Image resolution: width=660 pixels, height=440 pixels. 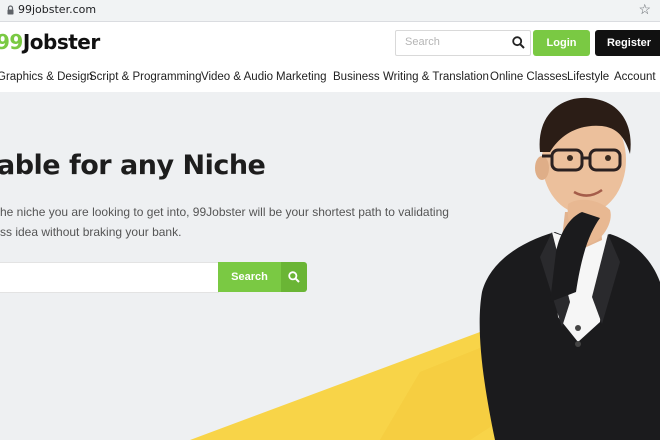 What do you see at coordinates (46, 77) in the screenshot?
I see `nav-item-graphics-design: Graphics & Design` at bounding box center [46, 77].